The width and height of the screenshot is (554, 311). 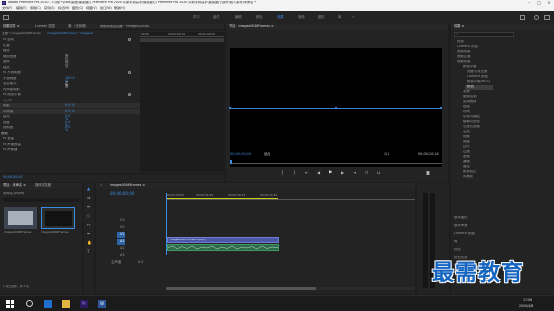 I want to click on workspace-audio: 音频, so click(x=301, y=17).